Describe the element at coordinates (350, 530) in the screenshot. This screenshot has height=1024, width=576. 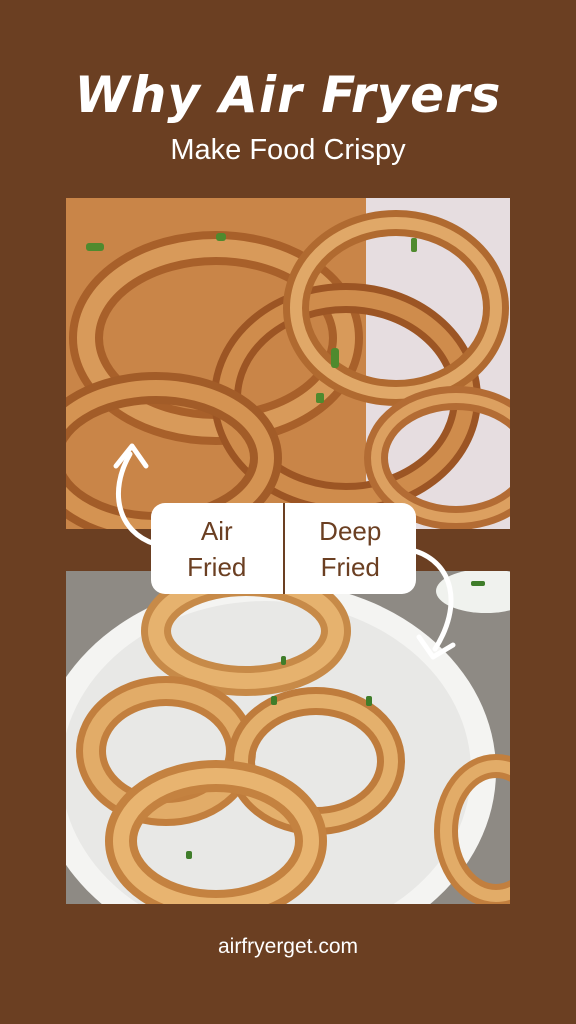
I see `deep-fried-label-line1: Deep` at that location.